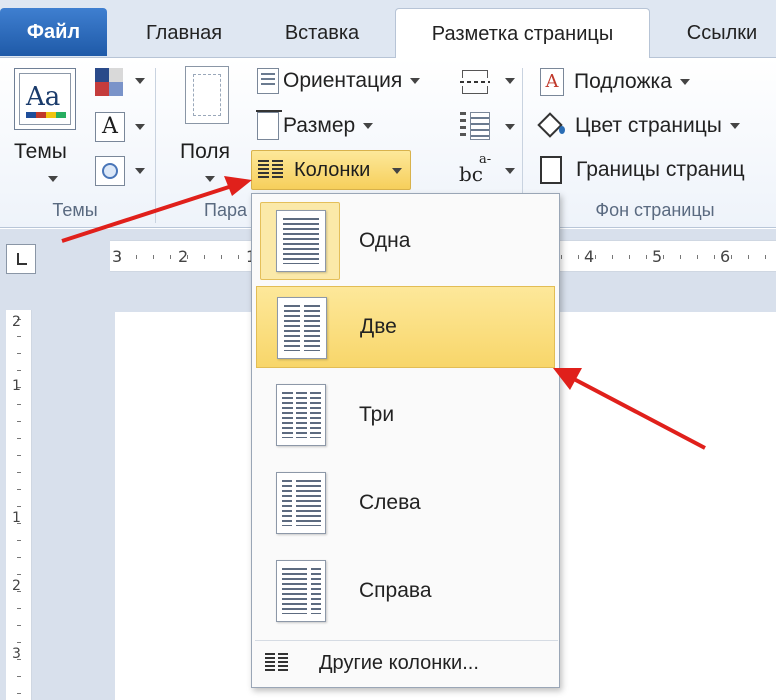 The image size is (776, 700). I want to click on arrow-to-columns-button, so click(156, 209).